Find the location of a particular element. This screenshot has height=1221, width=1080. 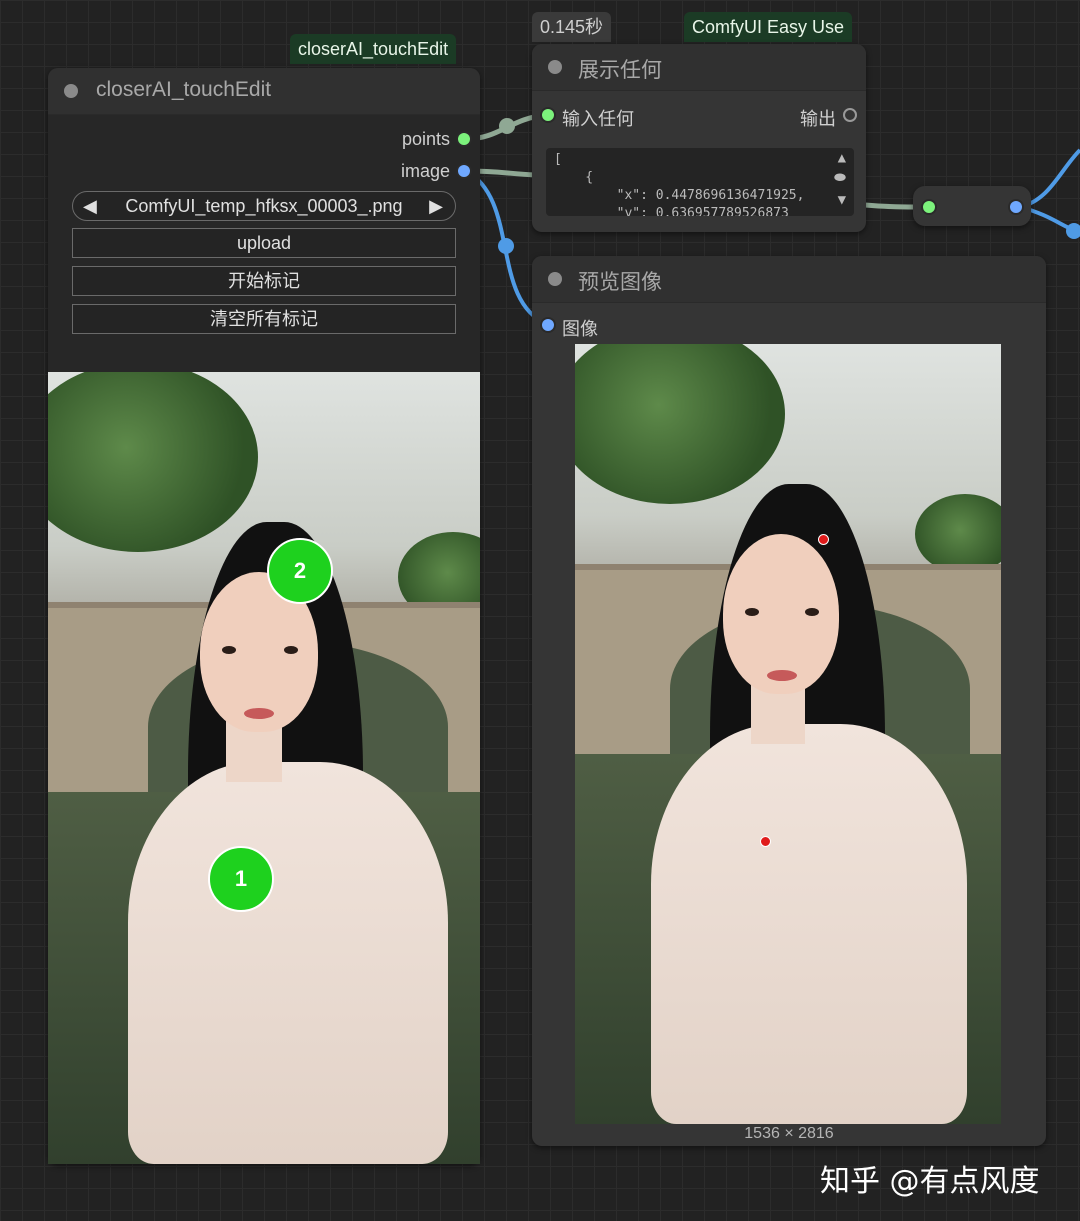

text-line: "x": 0.4478696136471925, is located at coordinates (679, 195).